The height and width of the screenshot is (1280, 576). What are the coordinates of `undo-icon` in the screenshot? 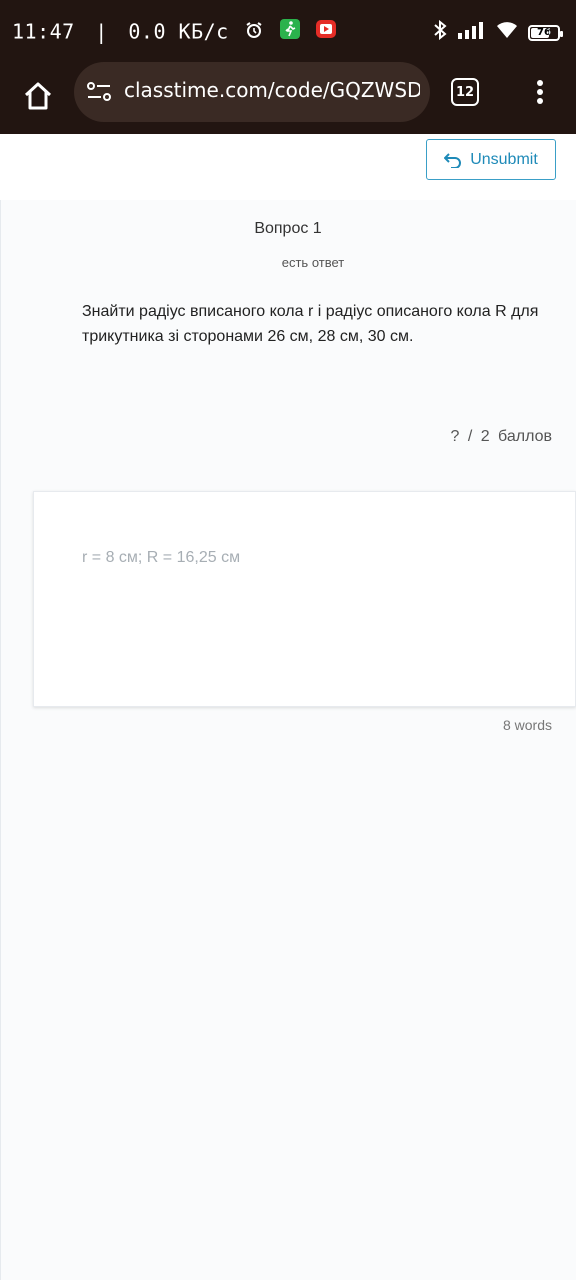 It's located at (453, 160).